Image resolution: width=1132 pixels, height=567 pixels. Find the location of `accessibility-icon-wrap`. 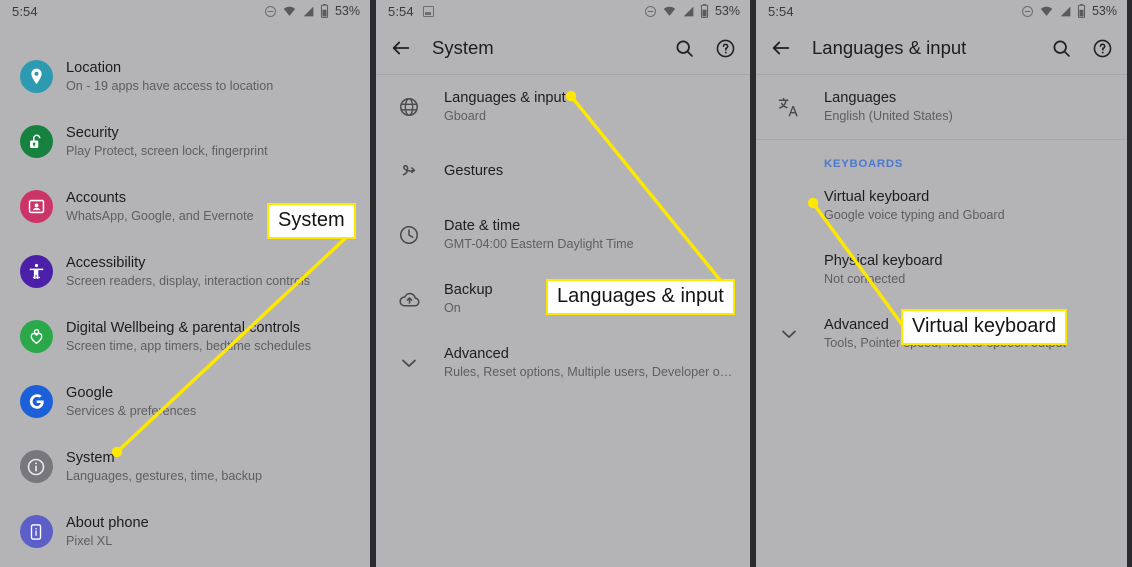

accessibility-icon-wrap is located at coordinates (36, 271).